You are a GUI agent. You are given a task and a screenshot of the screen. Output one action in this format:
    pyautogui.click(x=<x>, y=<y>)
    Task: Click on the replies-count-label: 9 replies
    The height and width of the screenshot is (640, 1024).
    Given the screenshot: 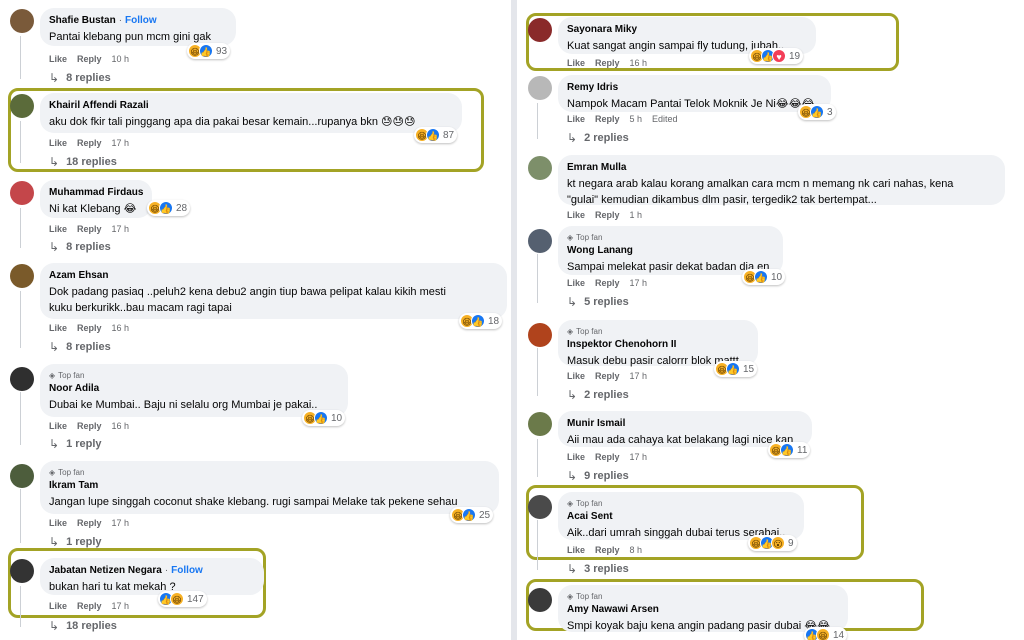 What is the action you would take?
    pyautogui.click(x=606, y=476)
    